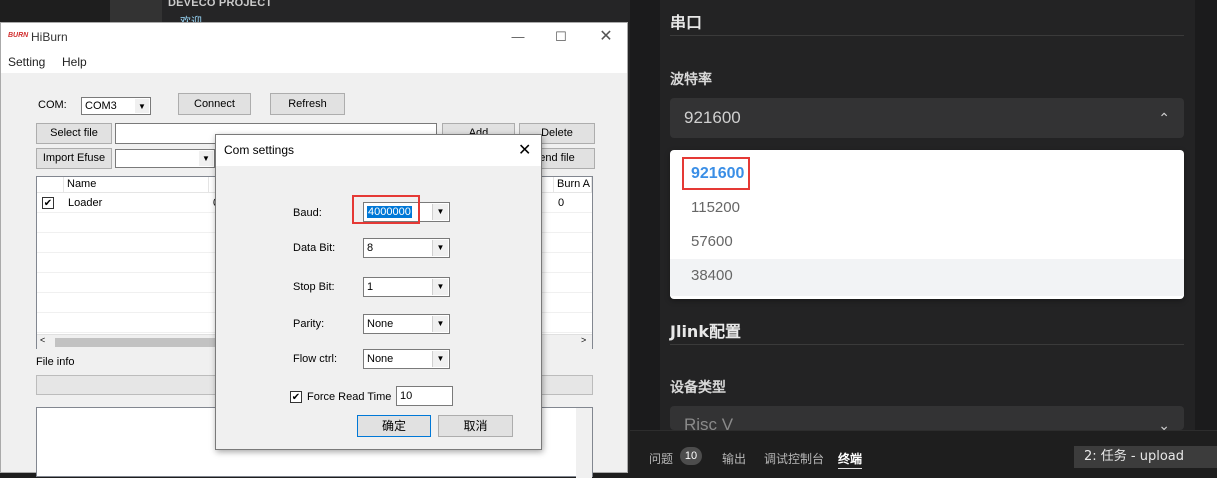 This screenshot has height=478, width=1217. What do you see at coordinates (74, 62) in the screenshot?
I see `menu-help: Help` at bounding box center [74, 62].